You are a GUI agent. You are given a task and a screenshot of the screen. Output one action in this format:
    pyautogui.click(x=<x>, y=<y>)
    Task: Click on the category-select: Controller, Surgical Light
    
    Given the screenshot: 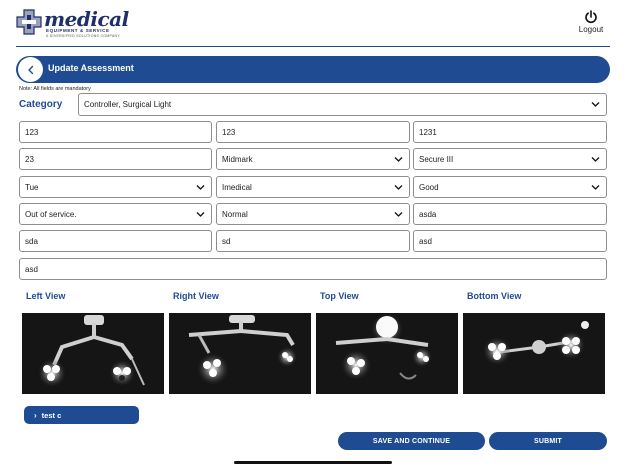 What is the action you would take?
    pyautogui.click(x=342, y=104)
    